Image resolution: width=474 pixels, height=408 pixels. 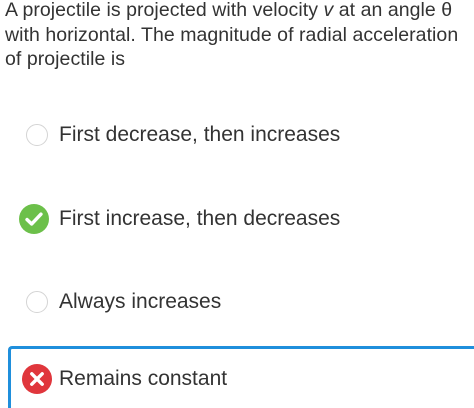 I want to click on answer-option-label: First increase, then decreases, so click(x=200, y=218).